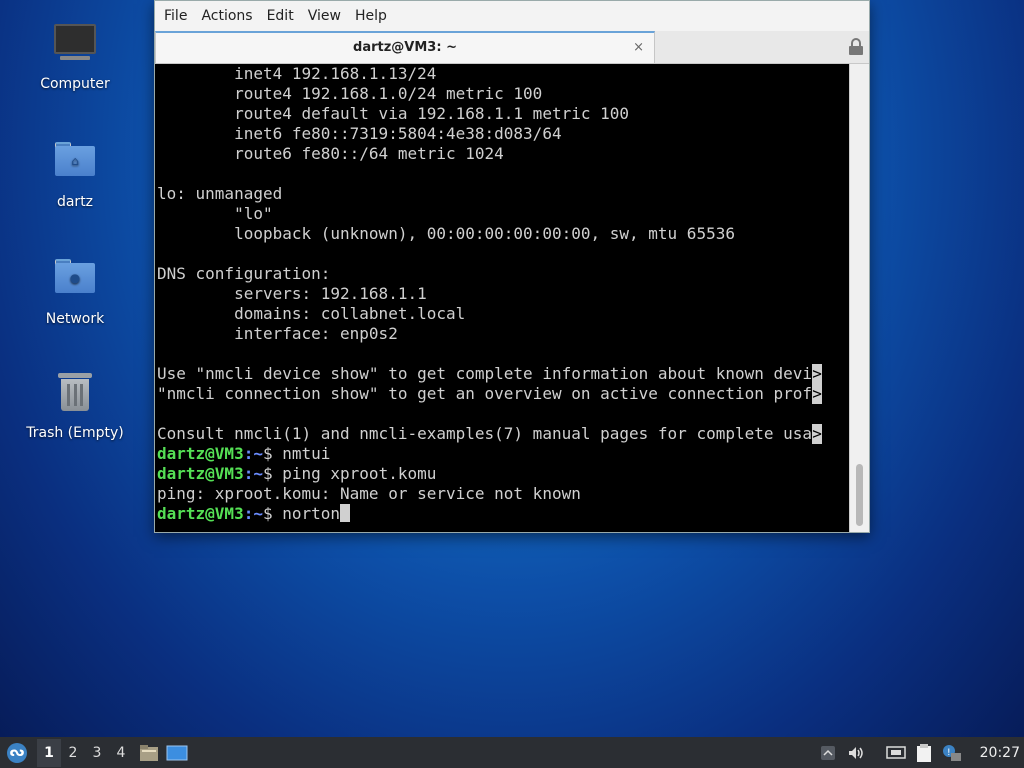  I want to click on terminal-line: inet6 fe80::7319:5804:4e38:d083/64, so click(359, 133).